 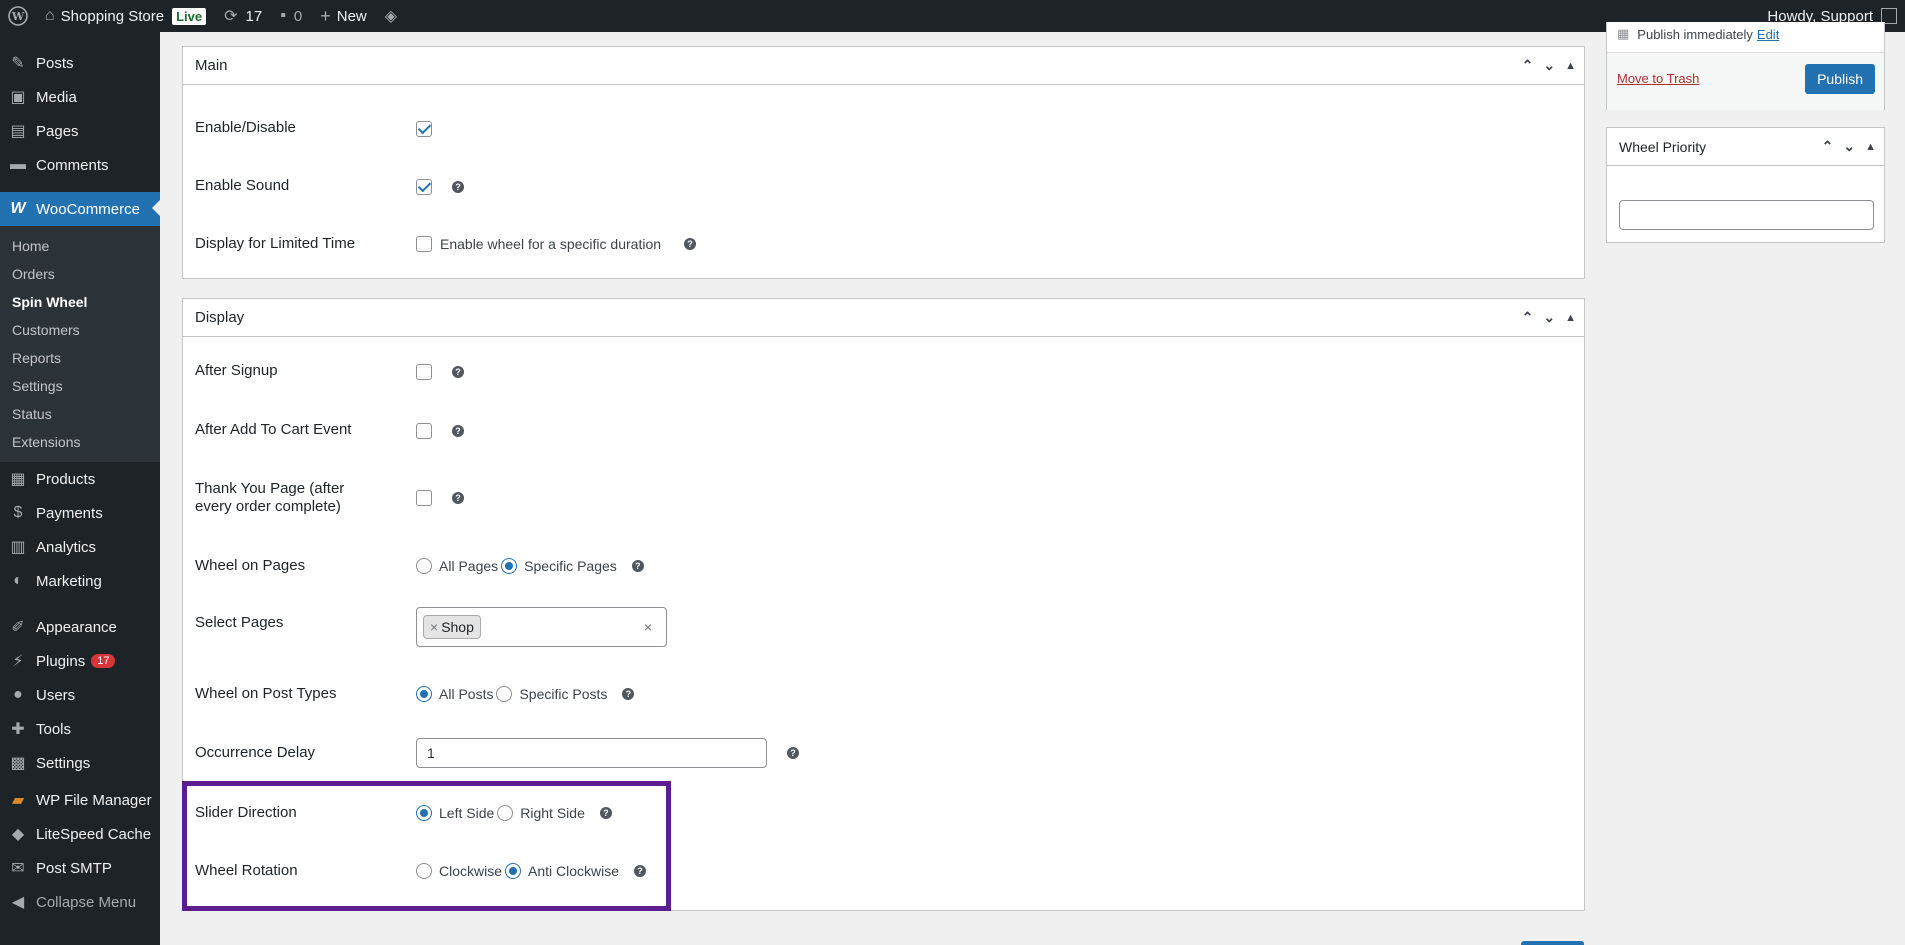 I want to click on sidebar-item-wp-file-manager: ▰ WP File Manager, so click(x=80, y=800).